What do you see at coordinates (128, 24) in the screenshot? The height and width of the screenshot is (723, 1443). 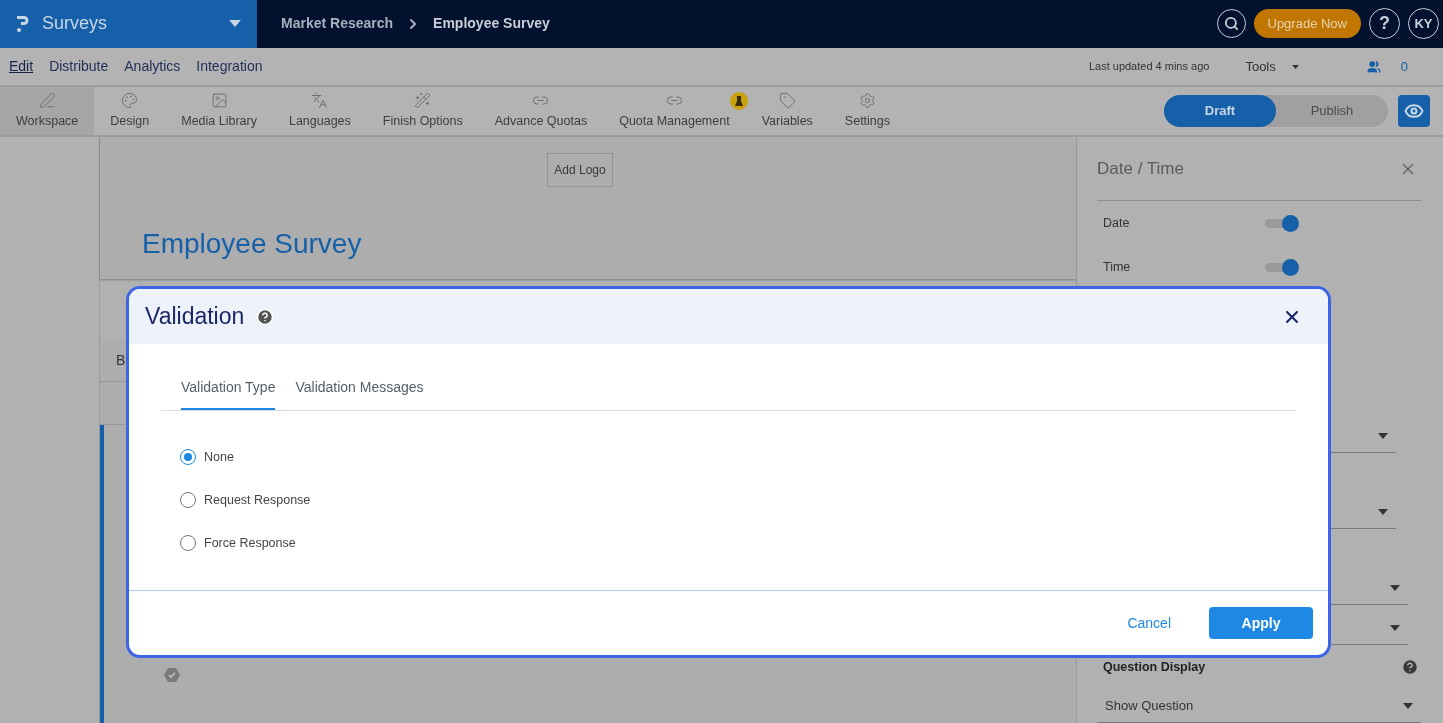 I see `product-switcher: Surveys` at bounding box center [128, 24].